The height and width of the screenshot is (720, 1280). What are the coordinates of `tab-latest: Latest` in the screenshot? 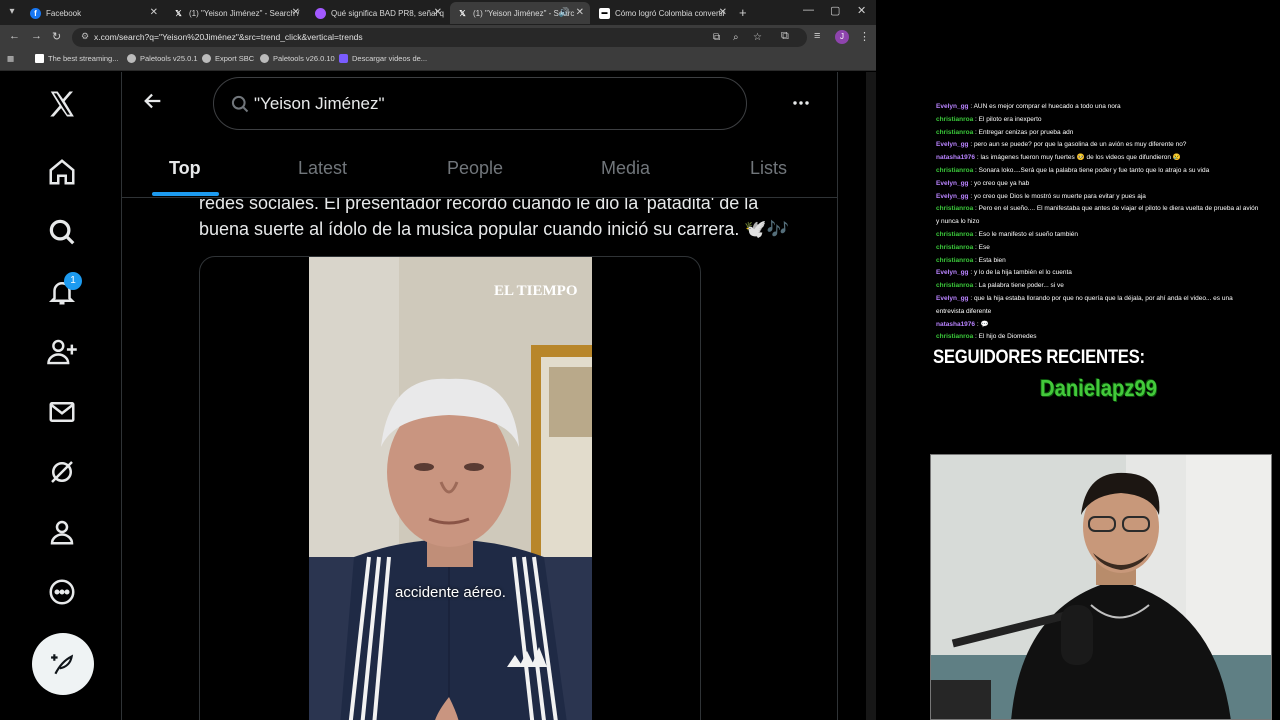 It's located at (322, 168).